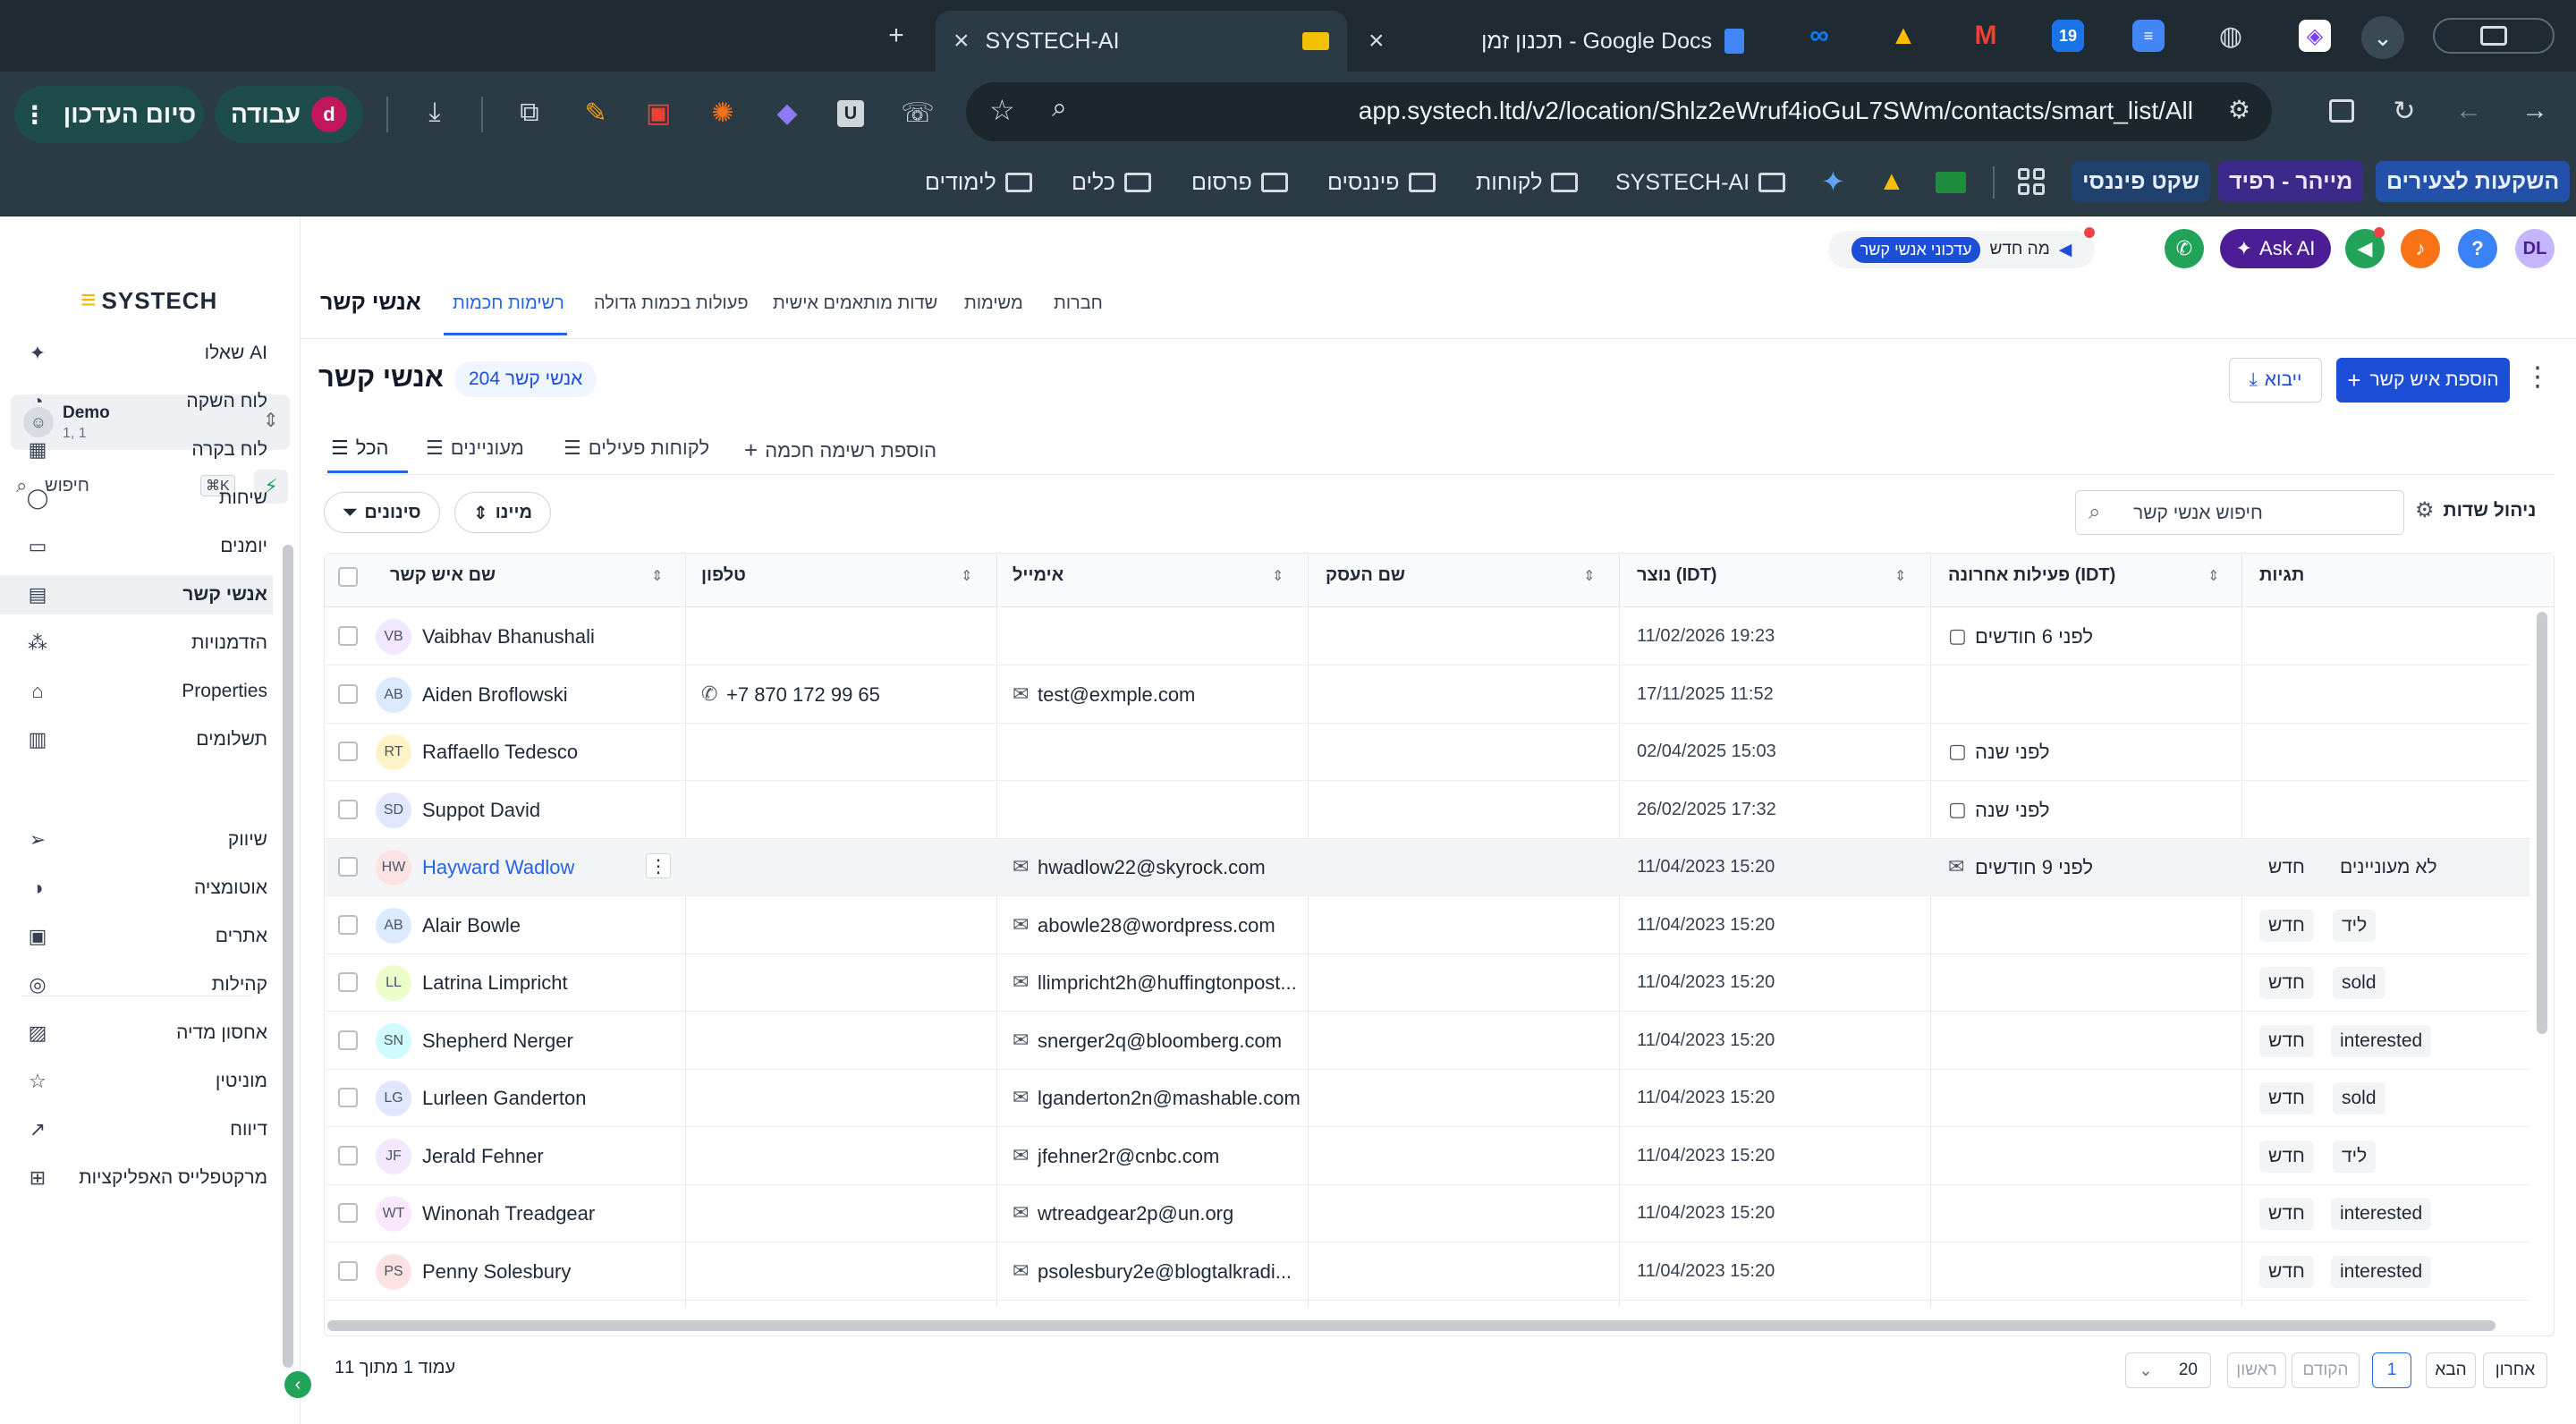 This screenshot has height=1424, width=2576. What do you see at coordinates (671, 303) in the screenshot?
I see `tab-bulk-actions: פעולות בכמות גדולה` at bounding box center [671, 303].